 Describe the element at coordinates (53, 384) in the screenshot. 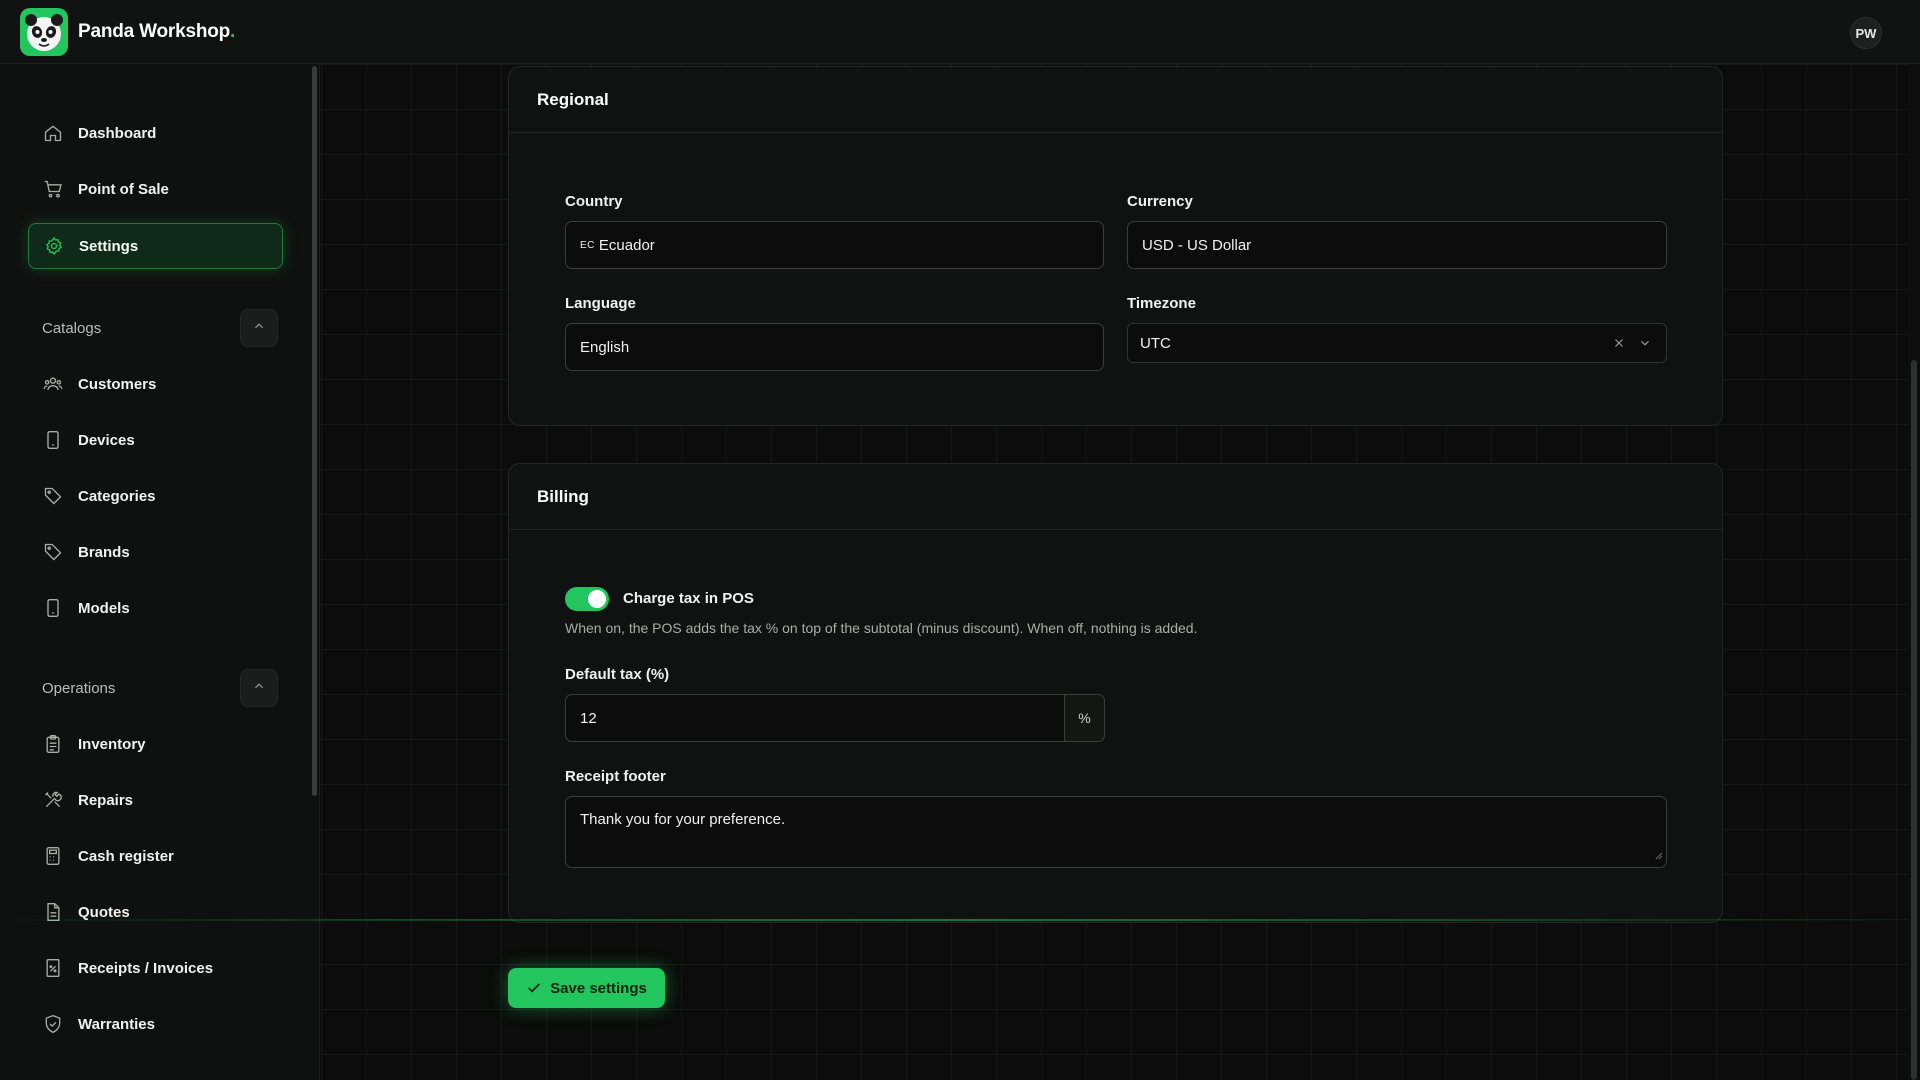

I see `users-icon` at that location.